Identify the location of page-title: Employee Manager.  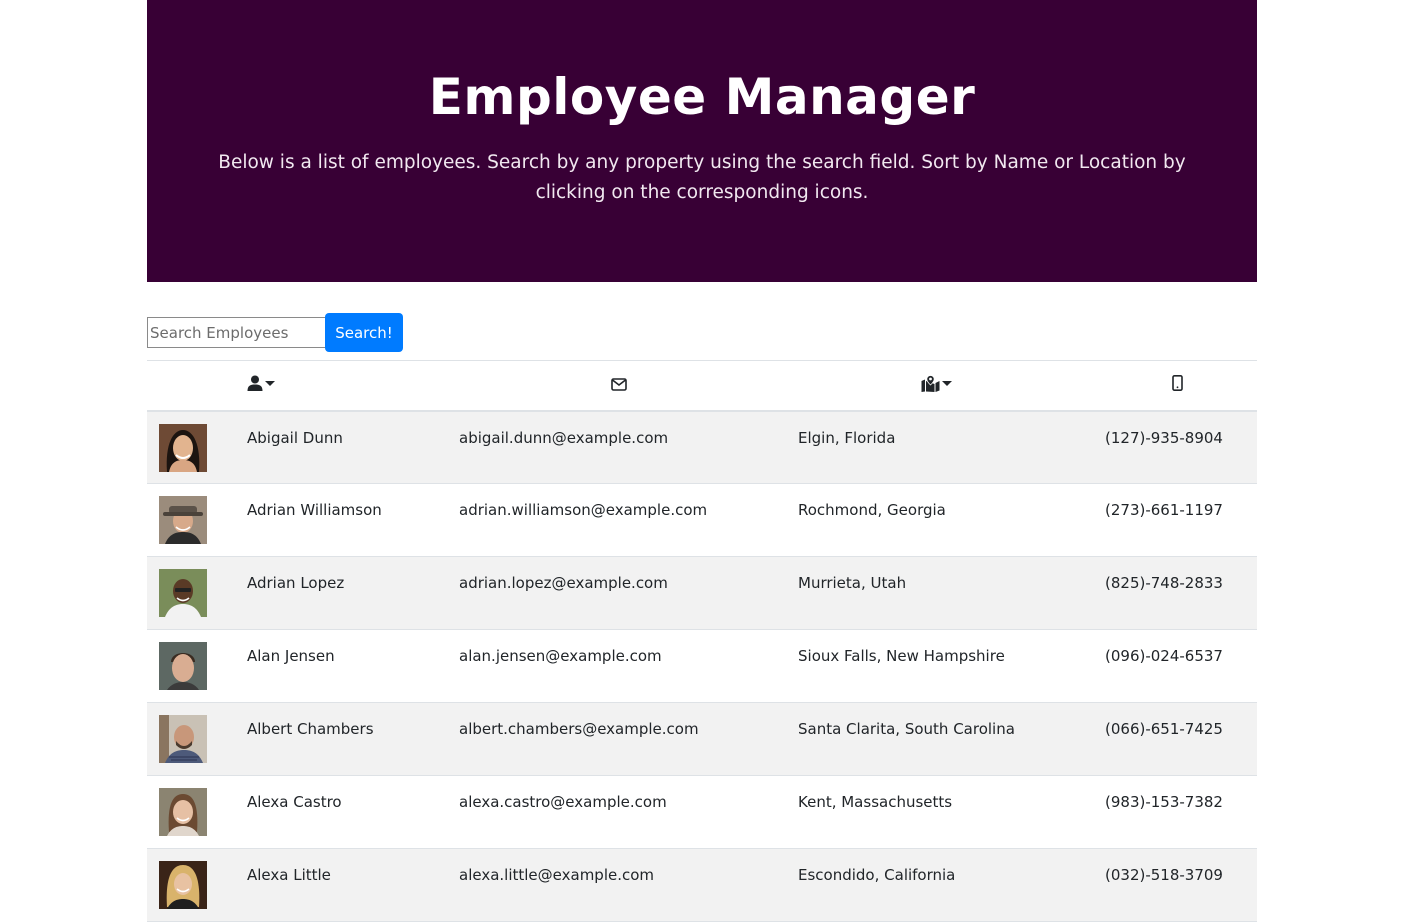
(702, 97).